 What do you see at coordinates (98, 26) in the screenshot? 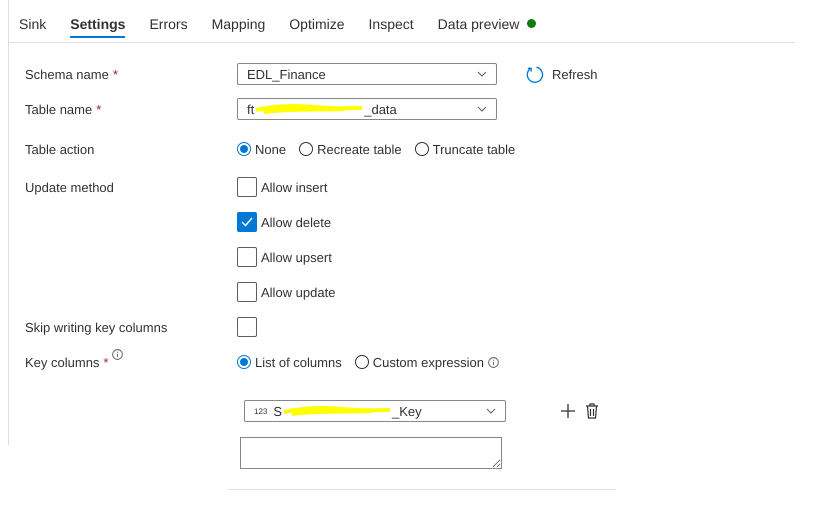
I see `tab: Settings` at bounding box center [98, 26].